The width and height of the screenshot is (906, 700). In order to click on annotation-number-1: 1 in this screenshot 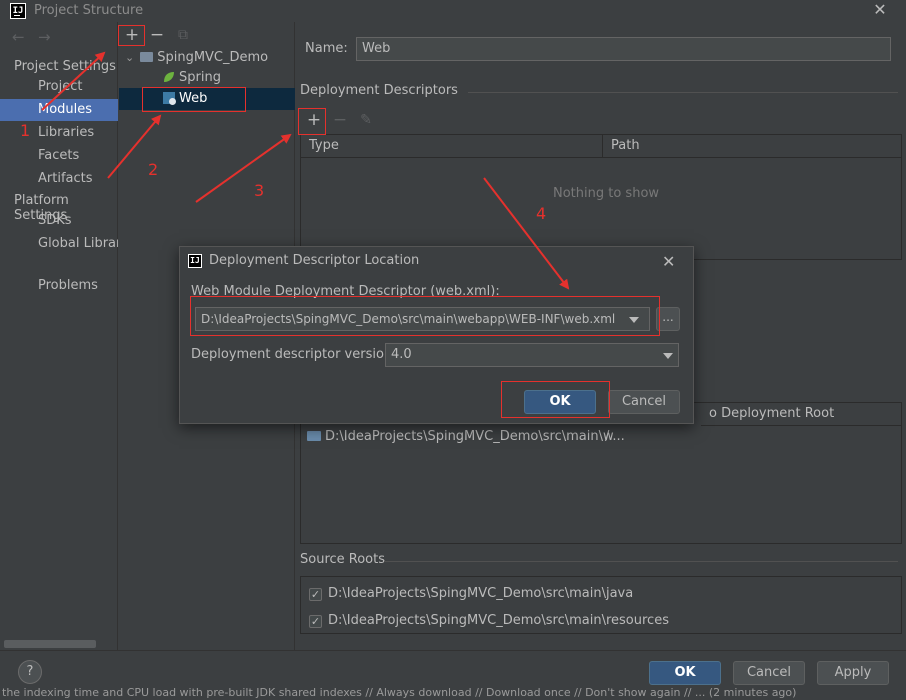, I will do `click(25, 130)`.